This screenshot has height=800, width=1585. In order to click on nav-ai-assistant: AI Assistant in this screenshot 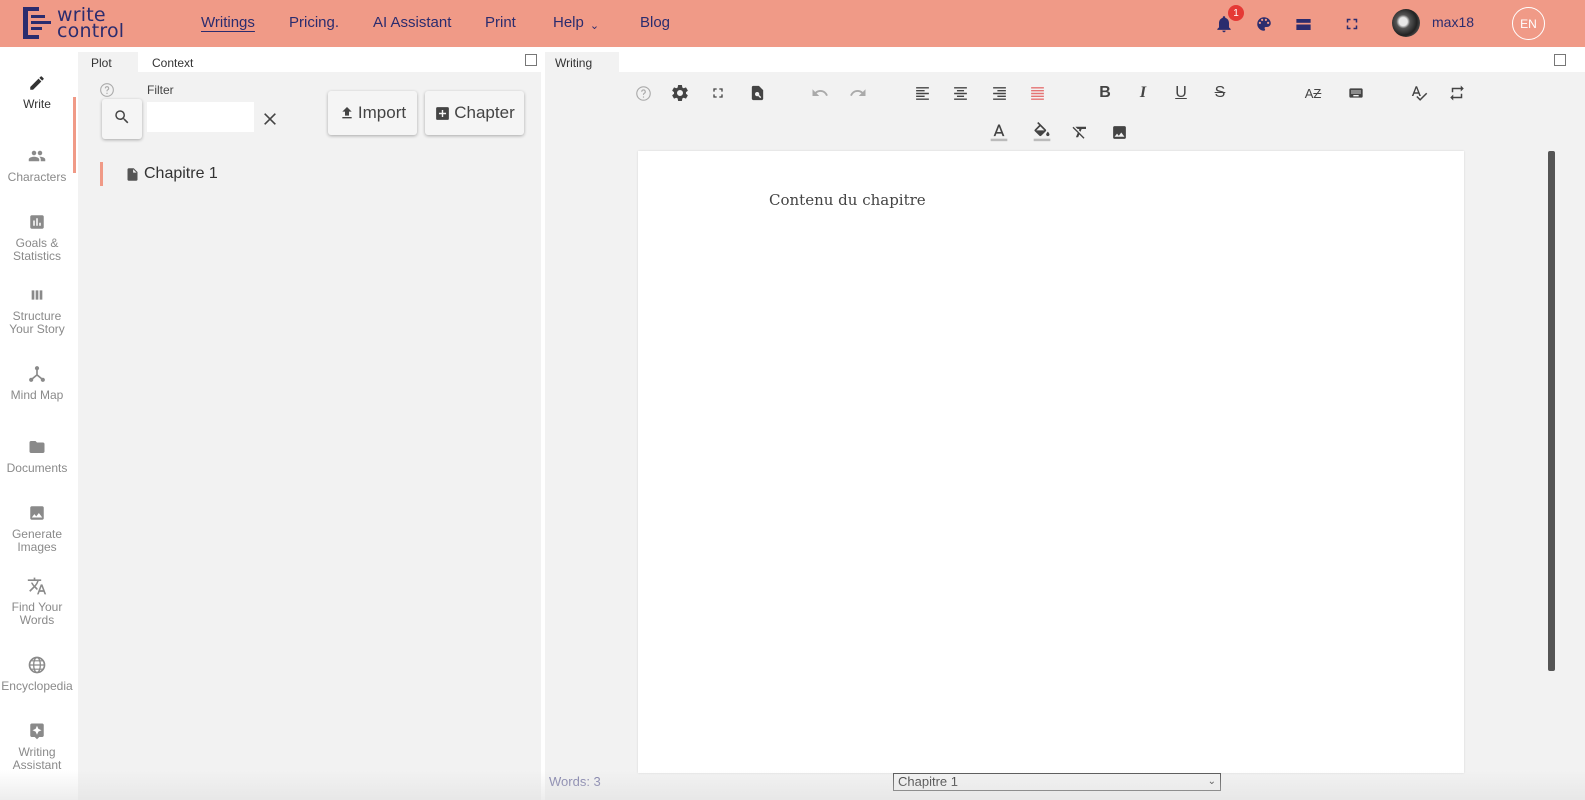, I will do `click(412, 22)`.